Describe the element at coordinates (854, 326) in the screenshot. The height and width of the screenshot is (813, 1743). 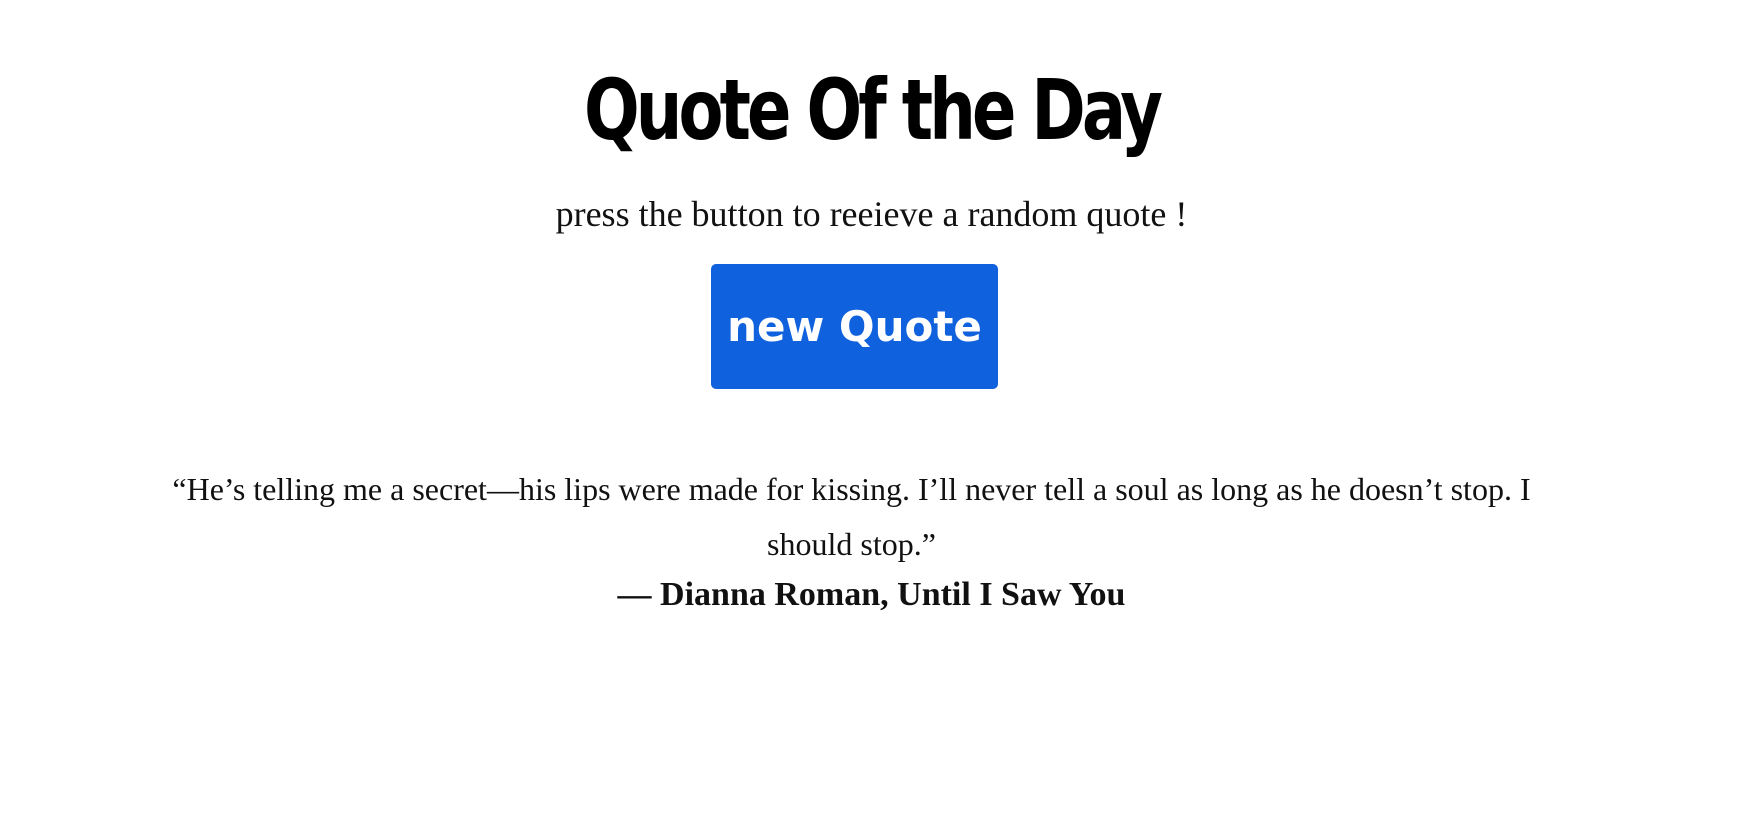
I see `new-quote-button: new Quote` at that location.